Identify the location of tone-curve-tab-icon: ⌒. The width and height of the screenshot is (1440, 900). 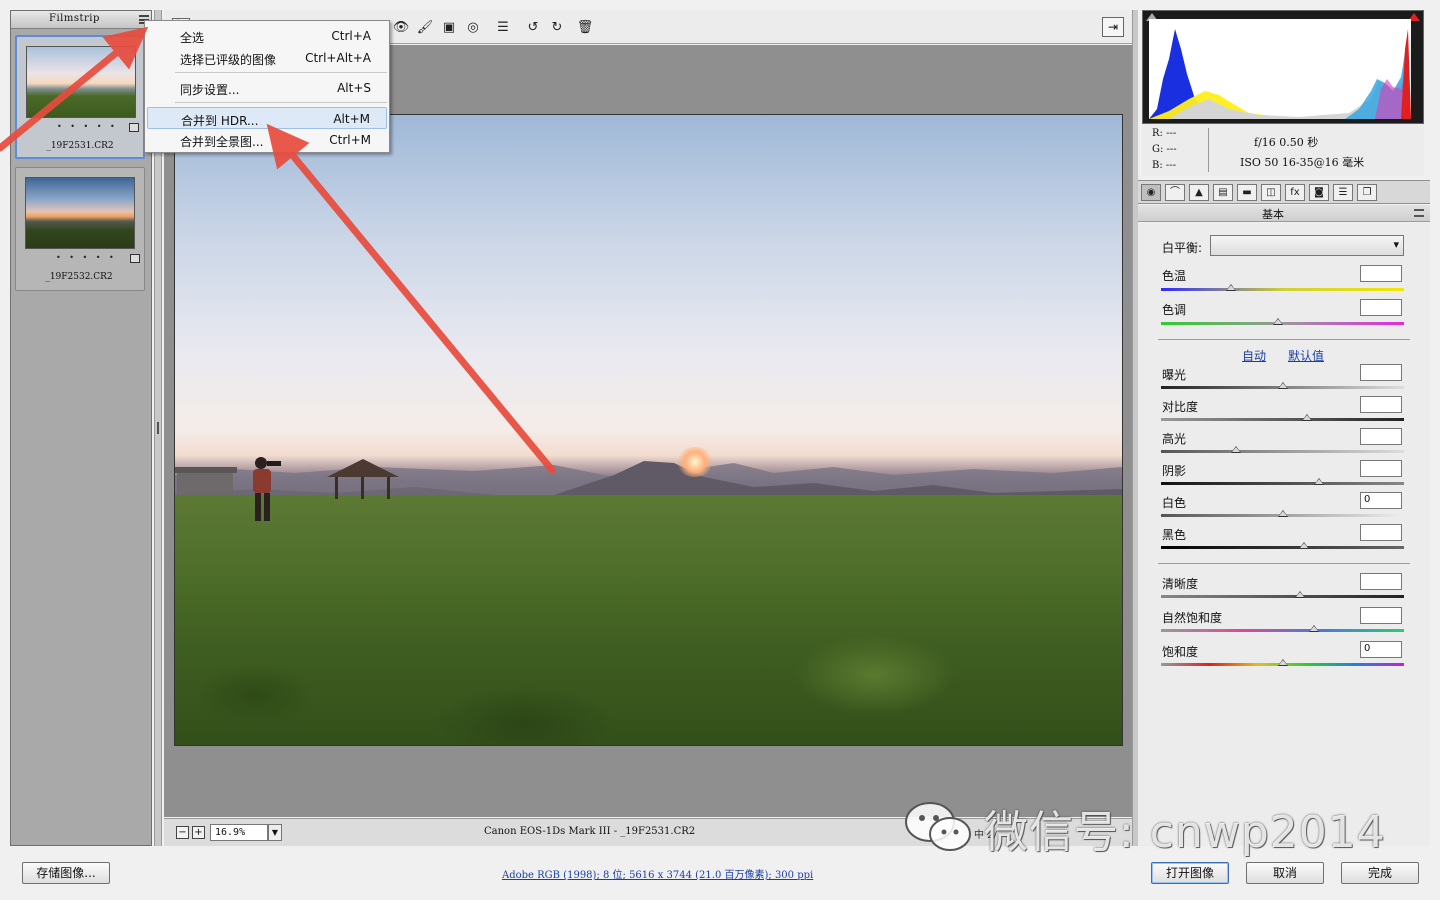
(1175, 192).